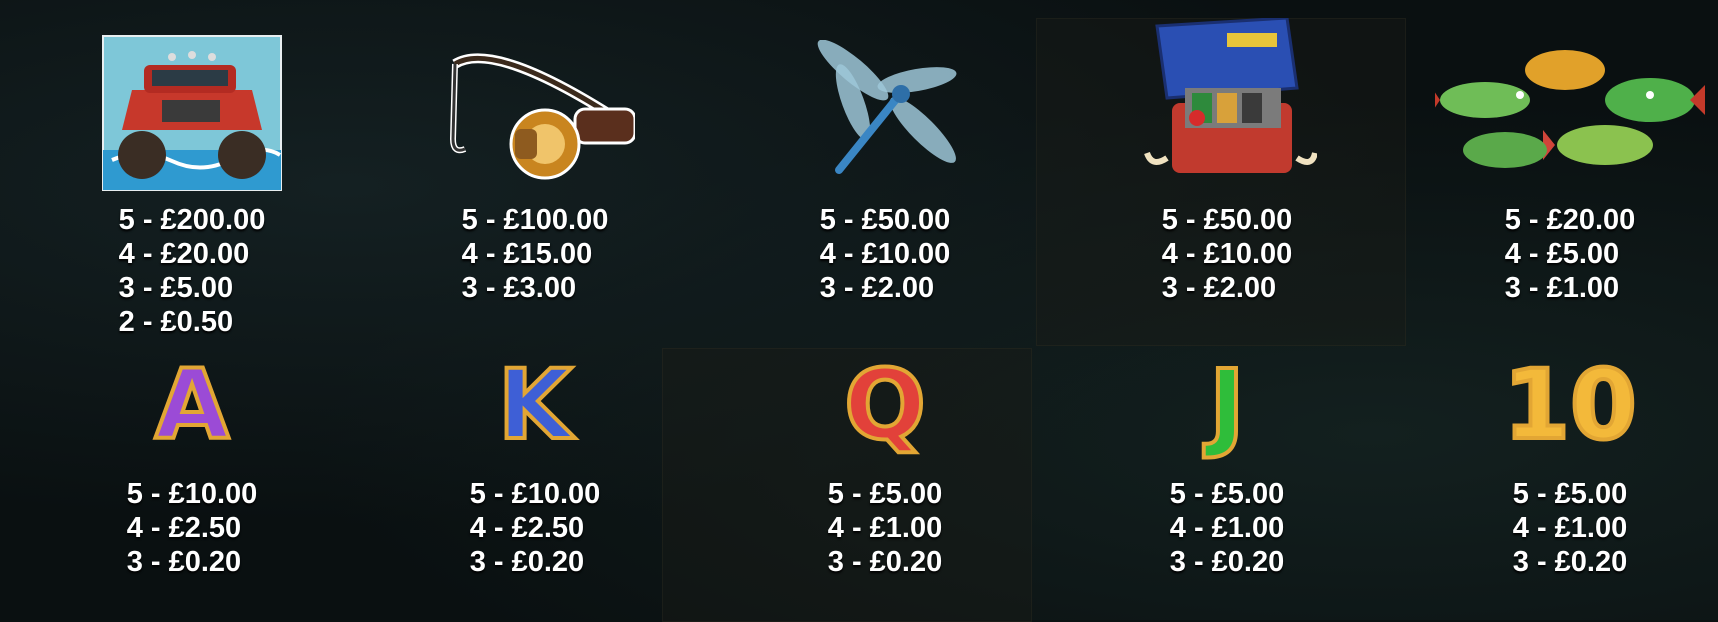 This screenshot has width=1718, height=622. I want to click on payout-line: 5 - £100.00, so click(535, 220).